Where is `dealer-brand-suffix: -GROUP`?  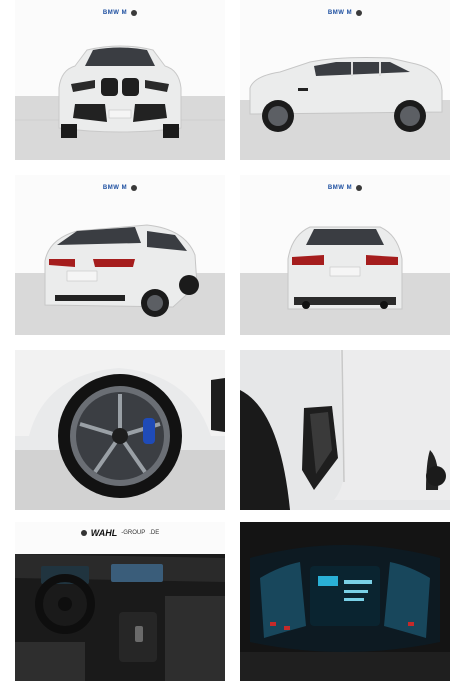 dealer-brand-suffix: -GROUP is located at coordinates (133, 533).